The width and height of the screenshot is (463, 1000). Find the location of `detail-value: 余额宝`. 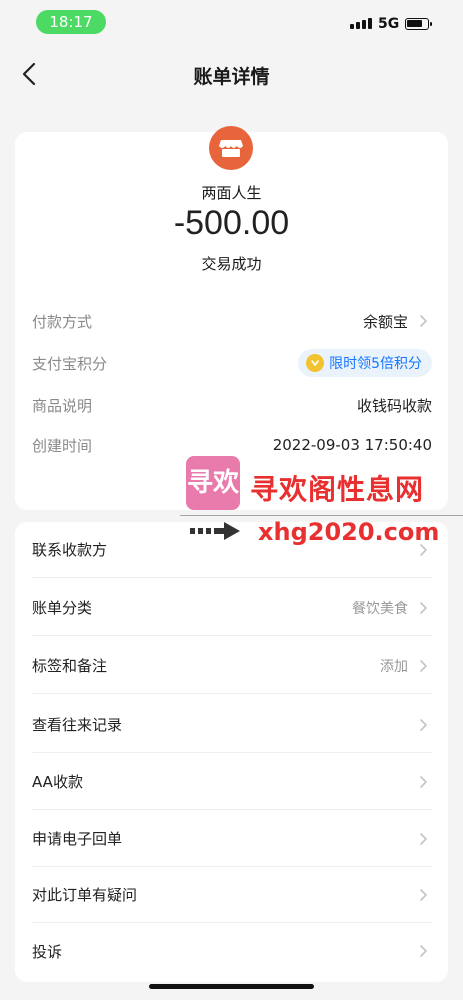

detail-value: 余额宝 is located at coordinates (385, 321).